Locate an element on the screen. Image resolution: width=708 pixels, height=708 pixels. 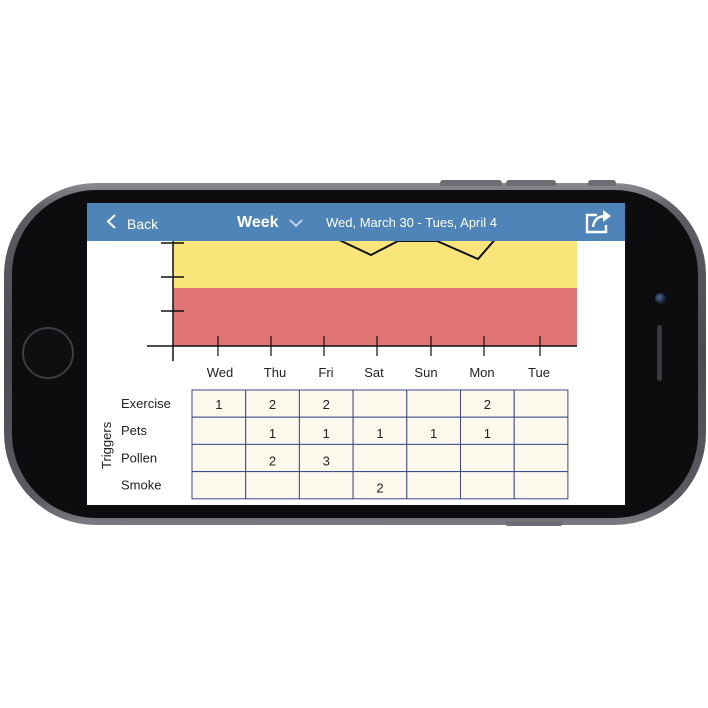
trigger-name: Pollen is located at coordinates (139, 457).